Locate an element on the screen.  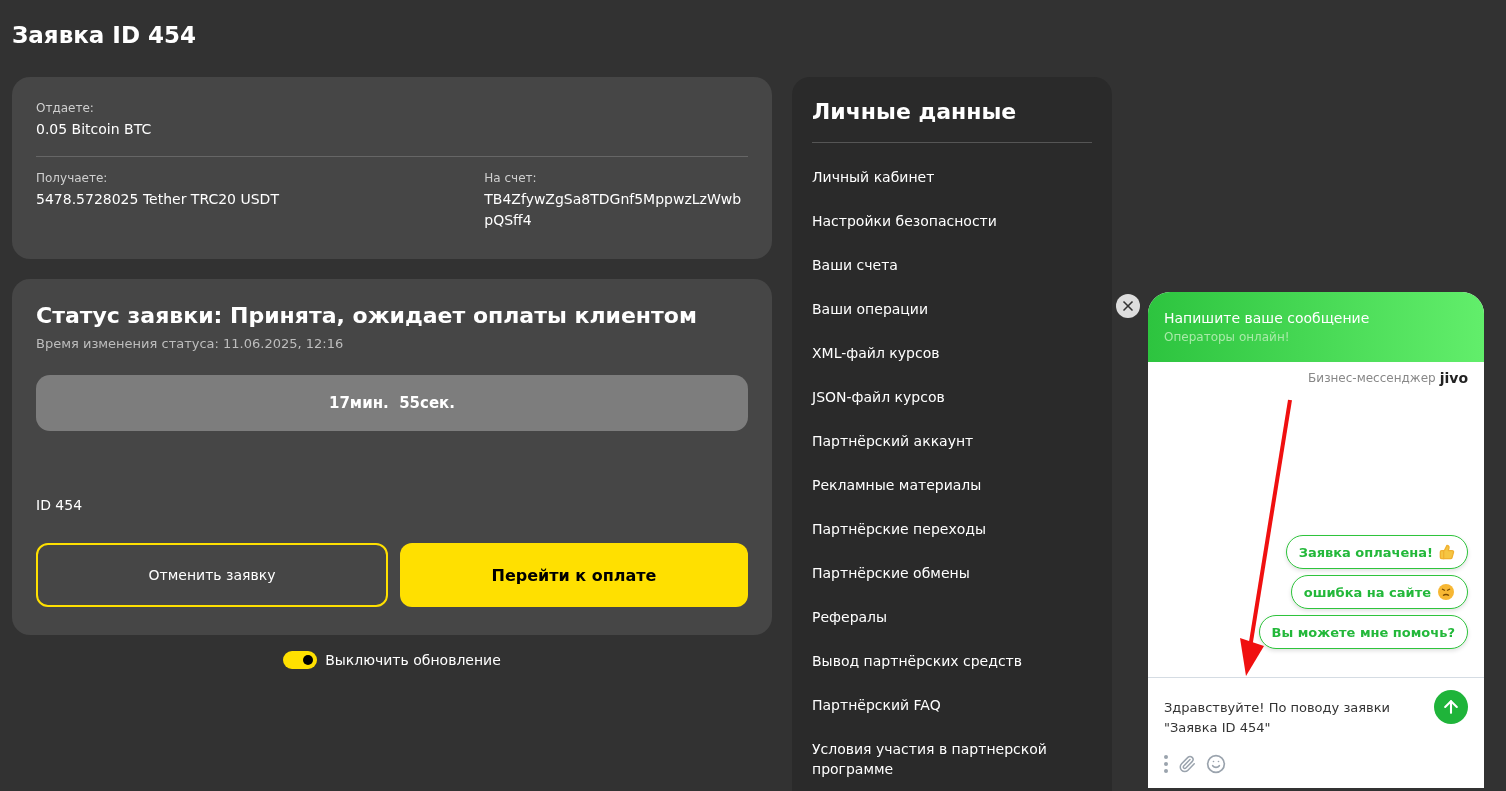
chat-title: Напишите ваше сообщение is located at coordinates (1267, 318).